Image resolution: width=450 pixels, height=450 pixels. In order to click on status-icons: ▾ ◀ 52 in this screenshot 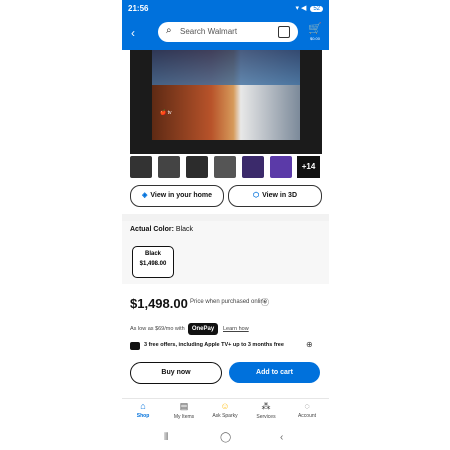, I will do `click(309, 8)`.